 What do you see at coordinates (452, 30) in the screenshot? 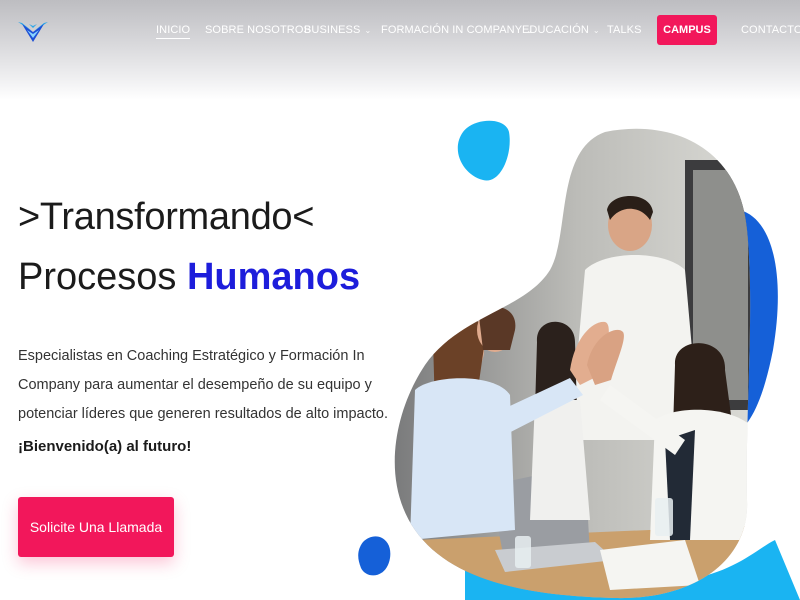
I see `nav-label: FORMACIÓN IN COMPANY` at bounding box center [452, 30].